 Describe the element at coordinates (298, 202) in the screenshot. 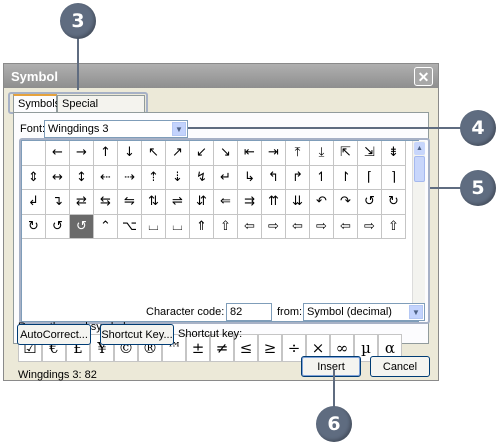

I see `symbol-cell: ⇊` at that location.